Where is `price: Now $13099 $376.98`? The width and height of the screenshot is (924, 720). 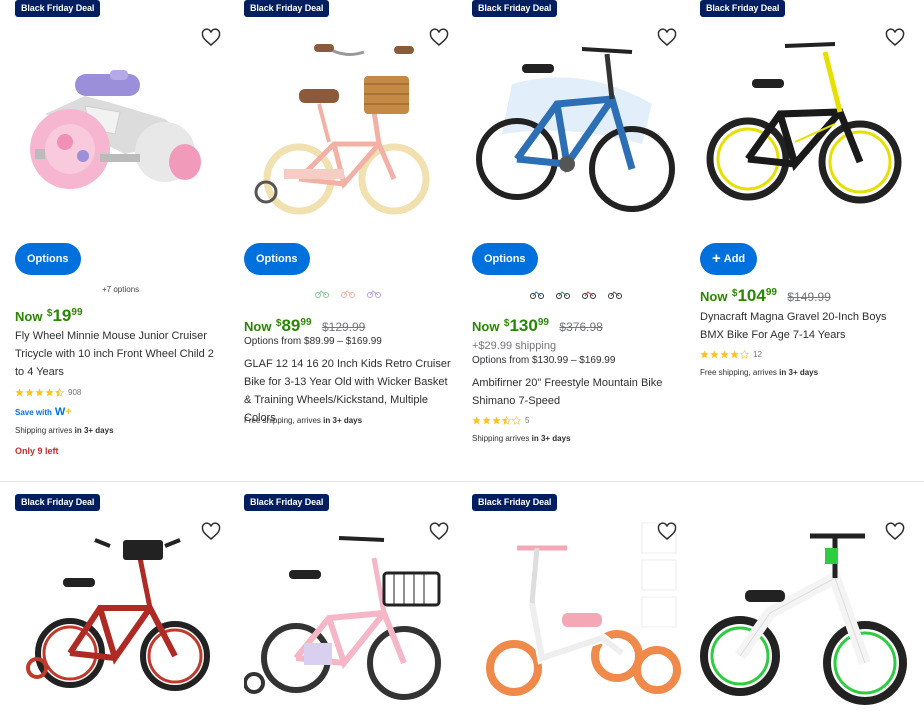 price: Now $13099 $376.98 is located at coordinates (537, 326).